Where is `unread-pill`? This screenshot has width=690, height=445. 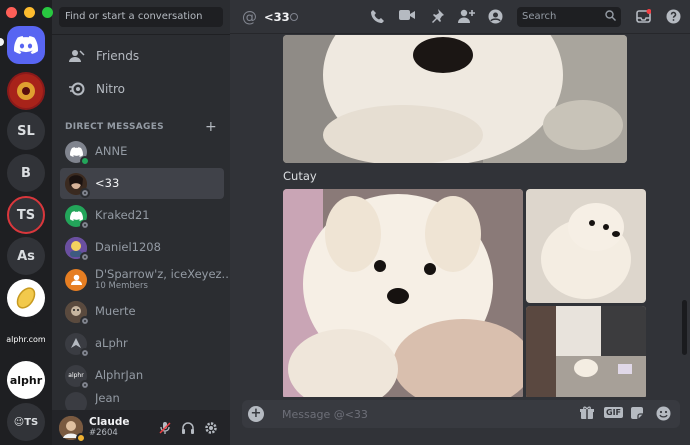
unread-pill is located at coordinates (2, 42).